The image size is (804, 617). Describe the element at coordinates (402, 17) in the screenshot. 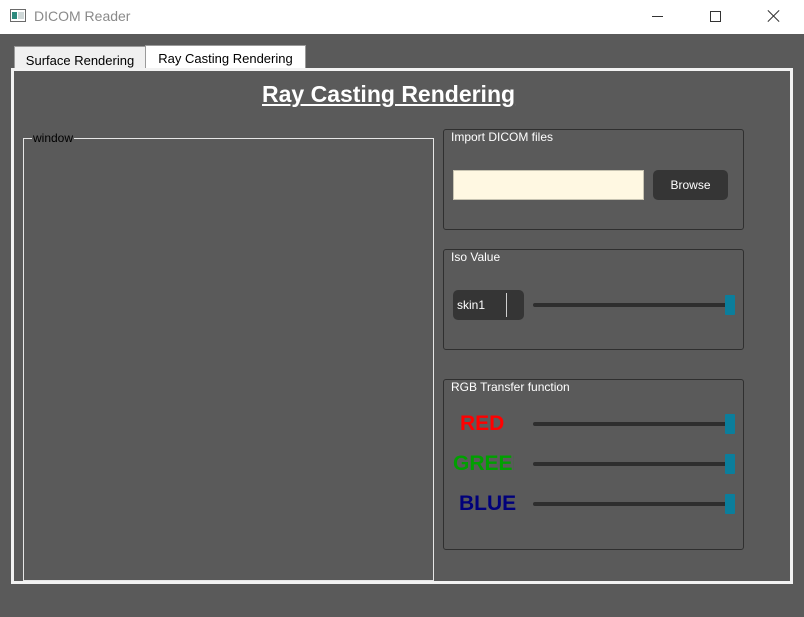

I see `title-bar: DICOM Reader` at that location.